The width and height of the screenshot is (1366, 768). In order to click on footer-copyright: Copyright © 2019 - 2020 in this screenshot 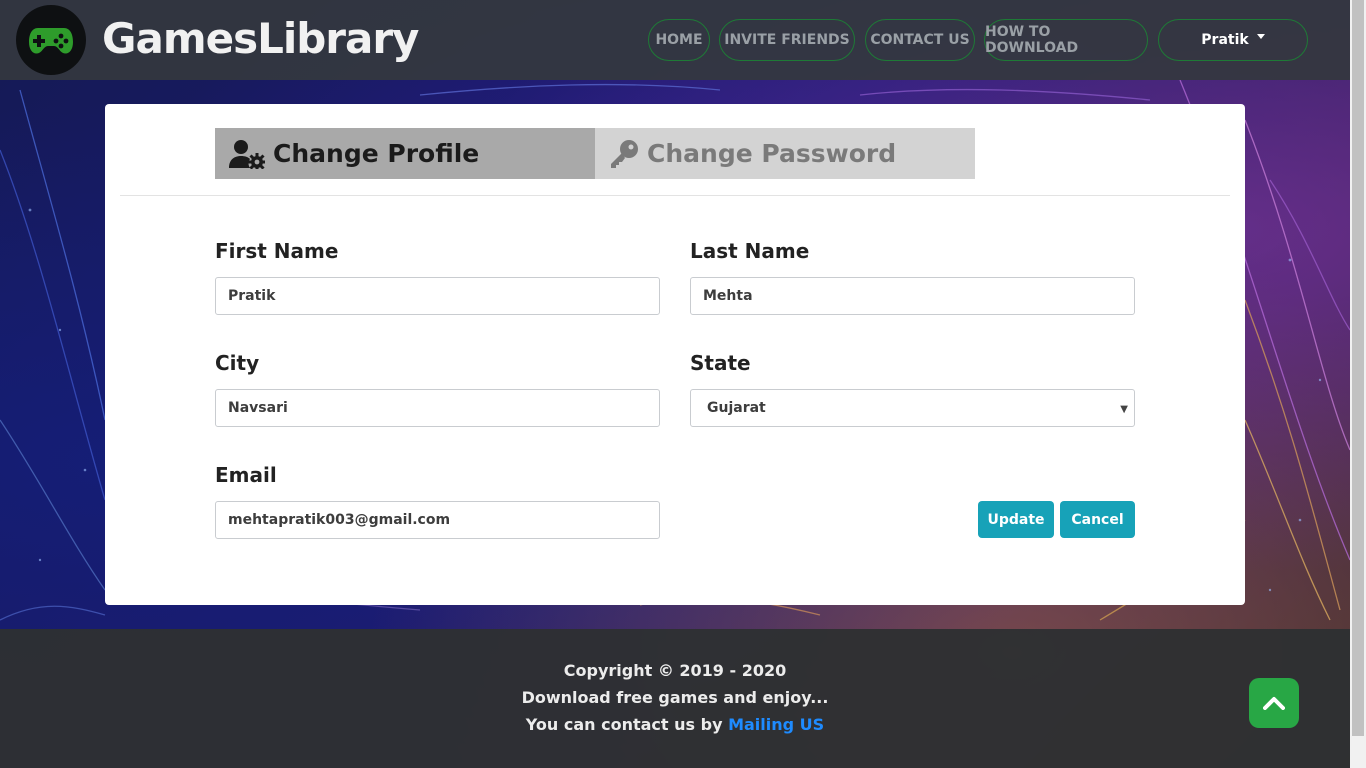, I will do `click(675, 670)`.